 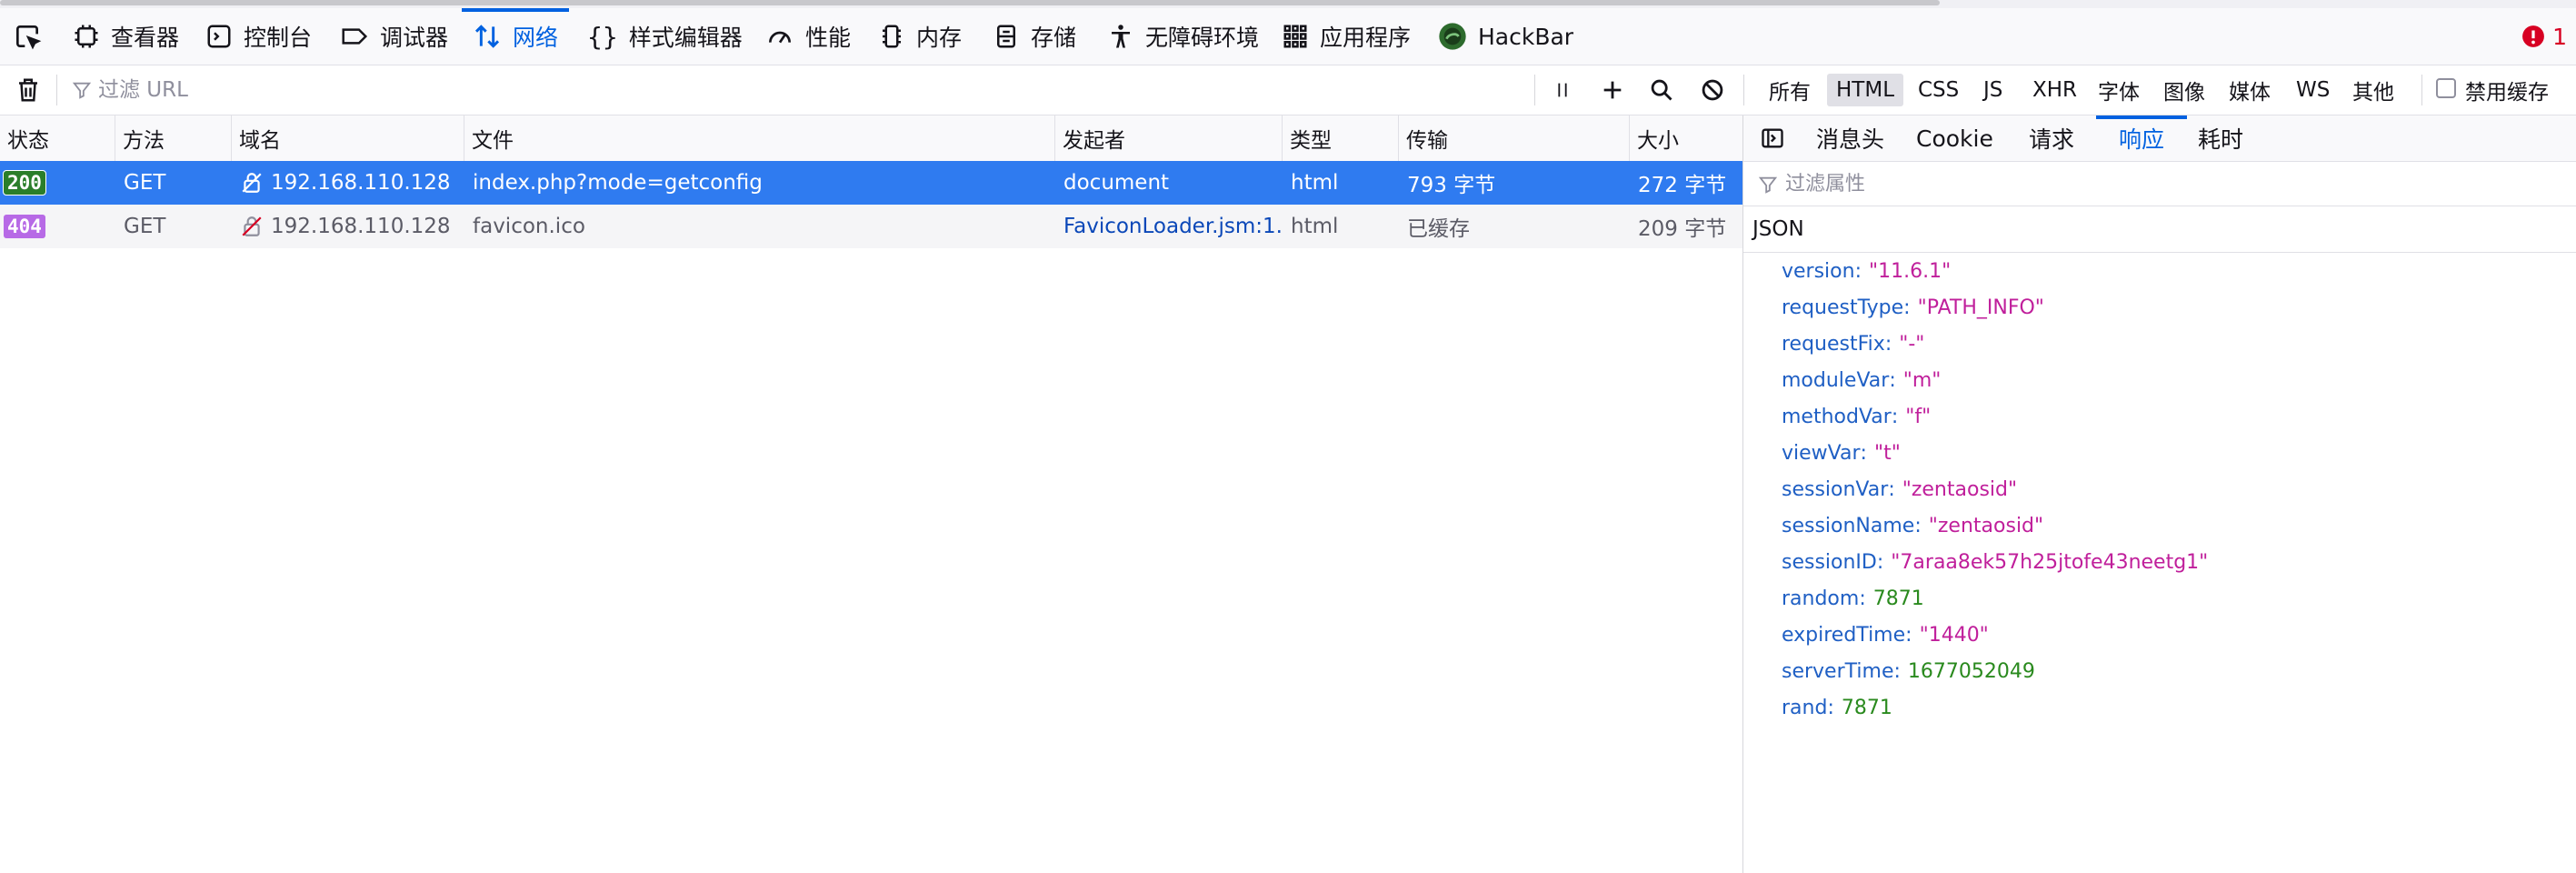 I want to click on tab-performance: 性能, so click(x=808, y=37).